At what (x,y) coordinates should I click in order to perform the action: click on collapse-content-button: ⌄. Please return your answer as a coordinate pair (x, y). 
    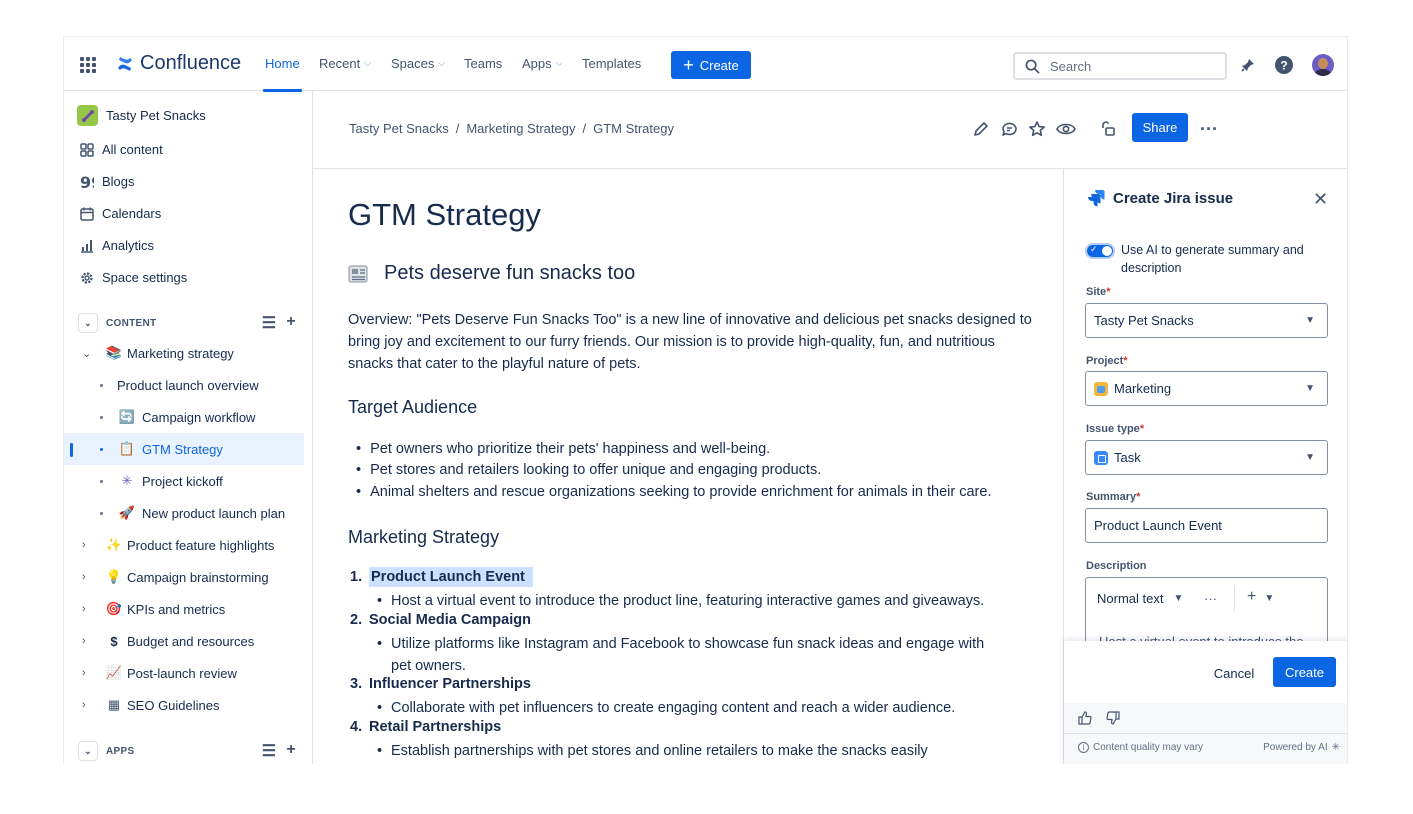
    Looking at the image, I should click on (88, 323).